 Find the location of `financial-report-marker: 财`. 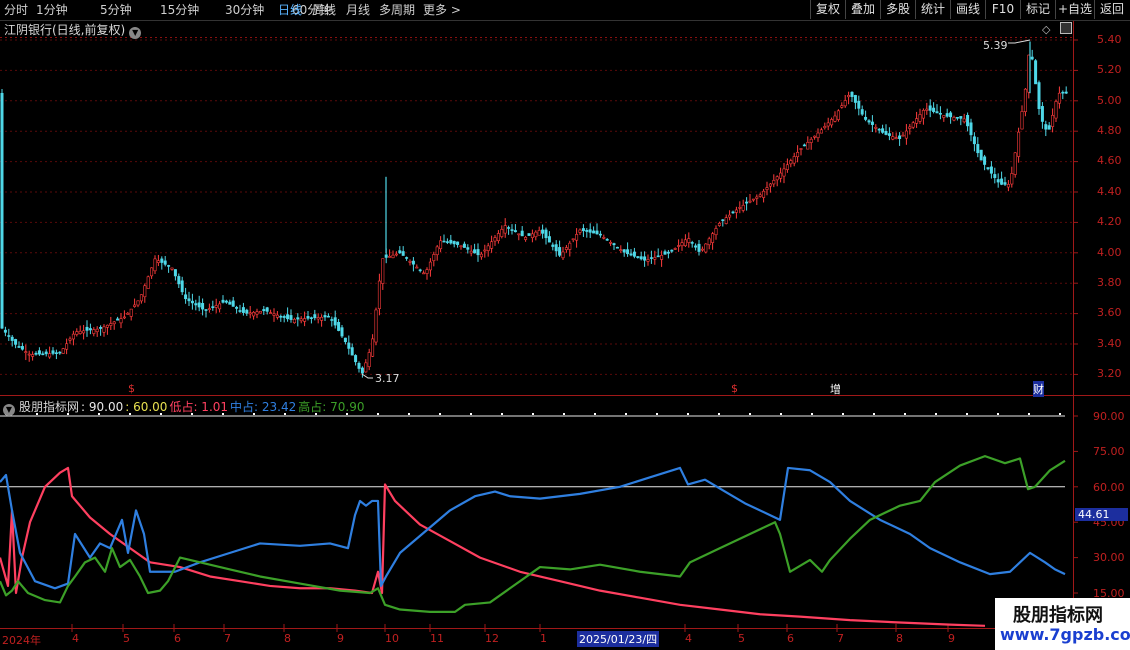

financial-report-marker: 财 is located at coordinates (1038, 389).